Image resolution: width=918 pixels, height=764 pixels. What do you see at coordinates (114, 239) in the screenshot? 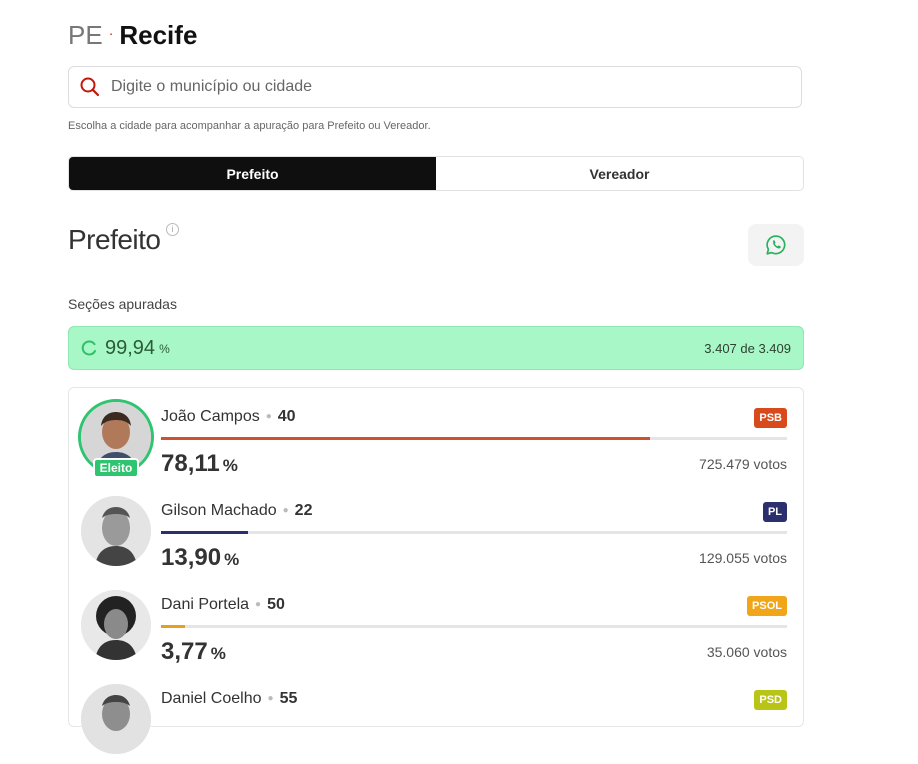
I see `section-title: Prefeito` at bounding box center [114, 239].